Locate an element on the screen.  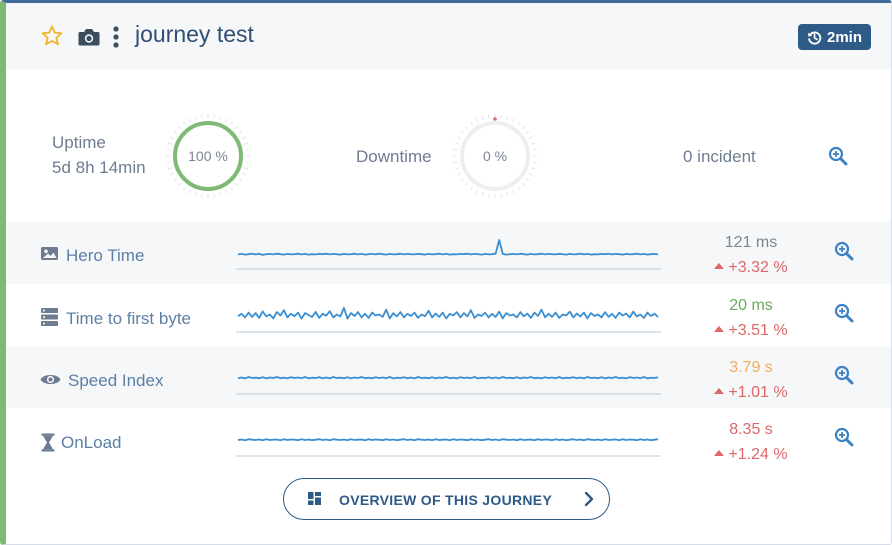
metric-row-onload: OnLoad 8.35 s +1.24 % is located at coordinates (448, 439).